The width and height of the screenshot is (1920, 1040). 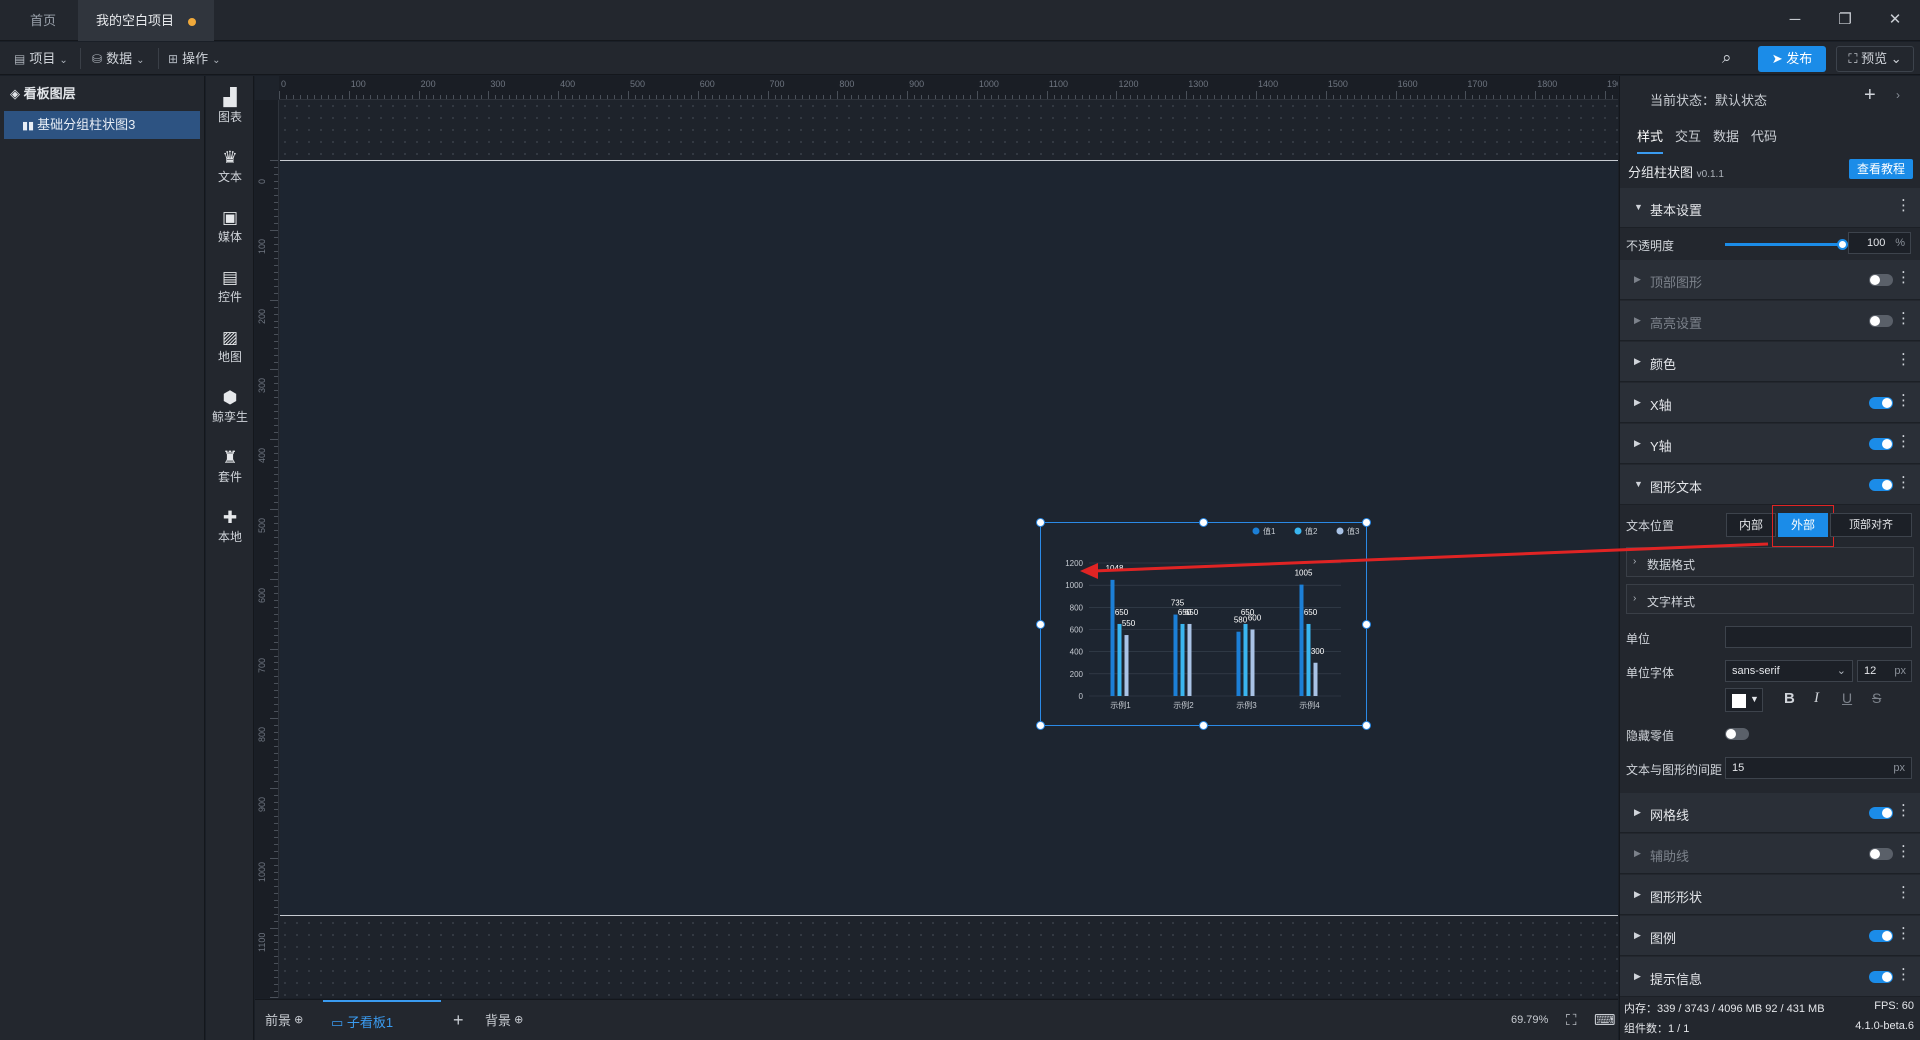 What do you see at coordinates (1876, 698) in the screenshot?
I see `strikethrough-icon: S` at bounding box center [1876, 698].